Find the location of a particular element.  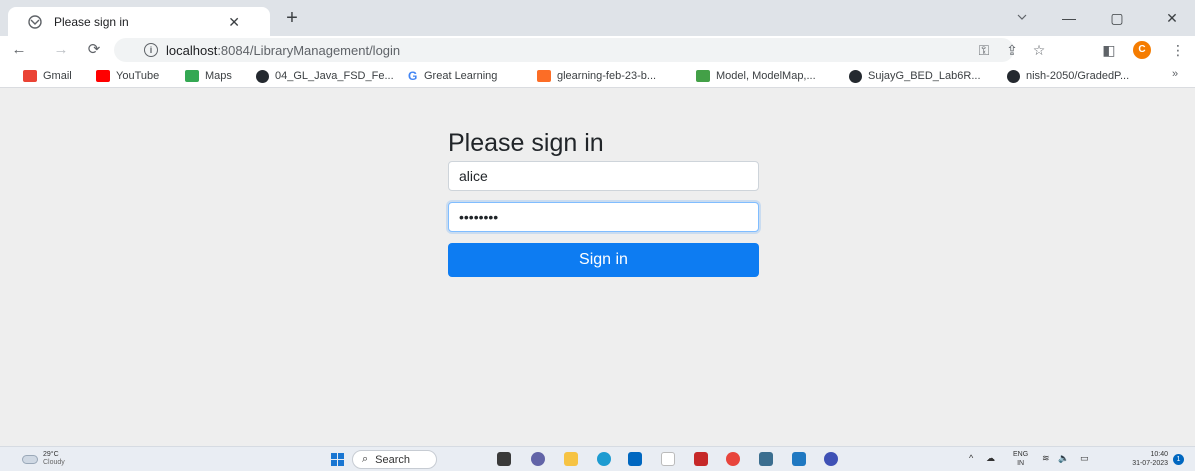

url-text: localhost:8084/LibraryManagement/login is located at coordinates (283, 50).